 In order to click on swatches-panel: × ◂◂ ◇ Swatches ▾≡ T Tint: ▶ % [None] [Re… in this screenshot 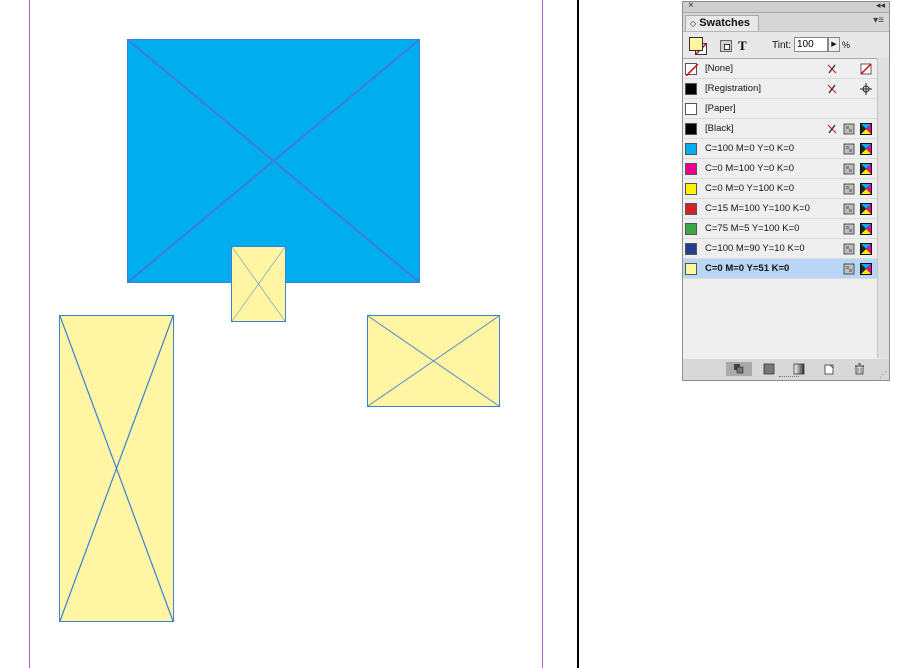, I will do `click(786, 190)`.